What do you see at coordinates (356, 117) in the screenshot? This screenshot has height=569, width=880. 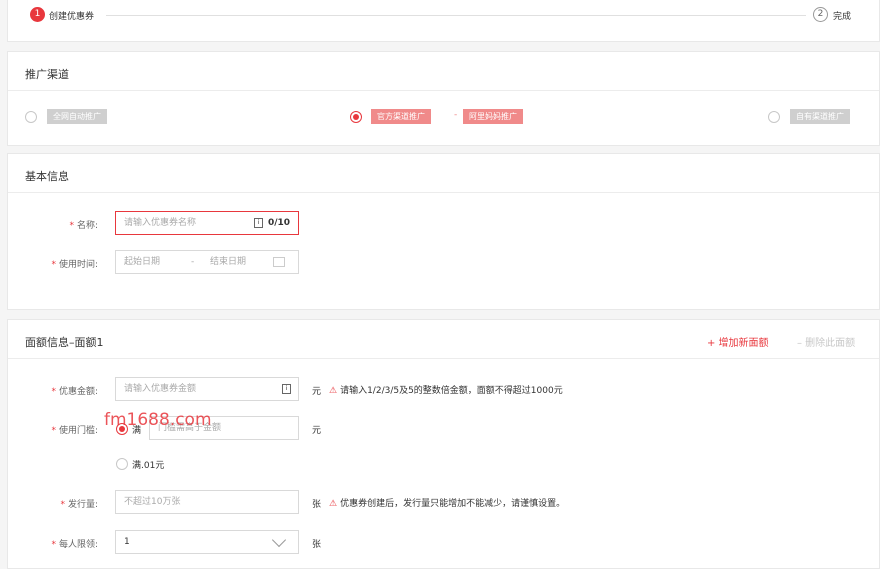 I see `channel-radio-official` at bounding box center [356, 117].